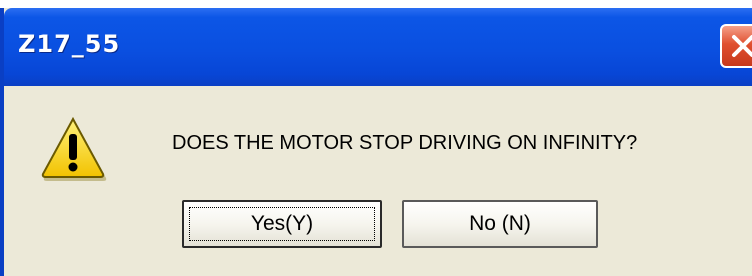 Image resolution: width=752 pixels, height=276 pixels. Describe the element at coordinates (405, 143) in the screenshot. I see `dialog-message: DOES THE MOTOR STOP DRIVING ON INFINITY?` at that location.